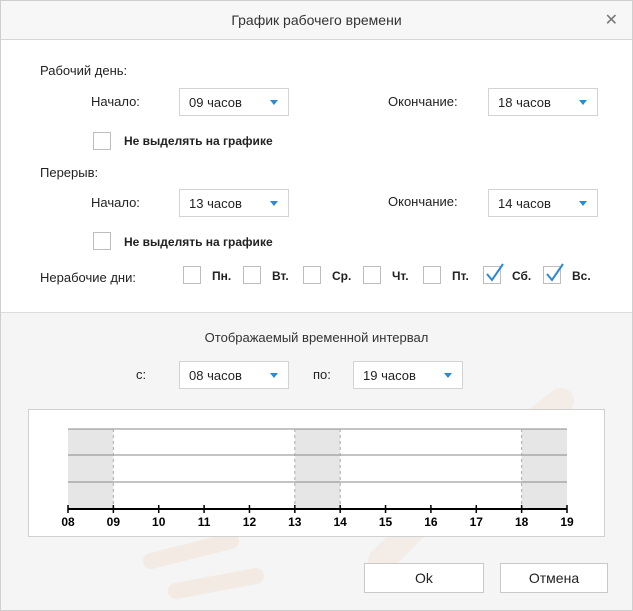  What do you see at coordinates (102, 141) in the screenshot?
I see `work-day-hide-checkbox` at bounding box center [102, 141].